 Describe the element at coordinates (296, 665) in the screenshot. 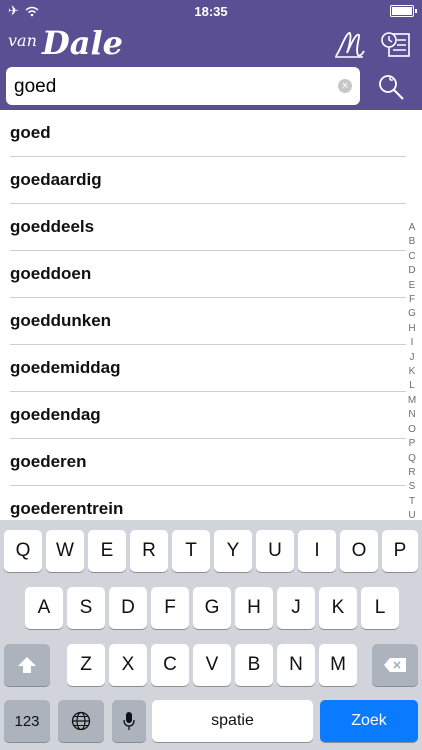

I see `key: N` at that location.